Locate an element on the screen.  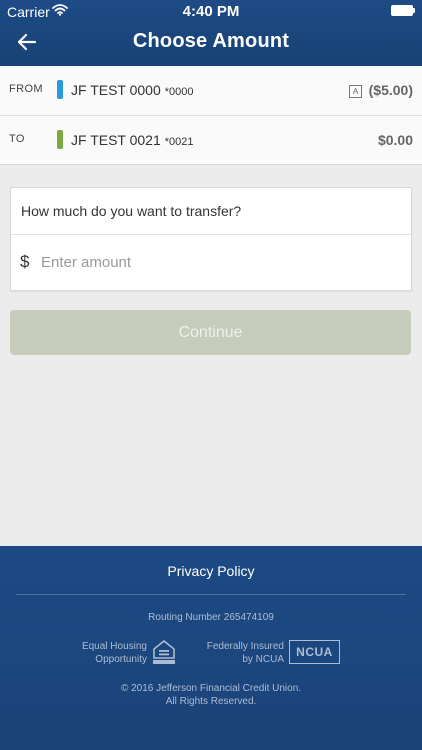
to-account-color-indicator is located at coordinates (60, 139).